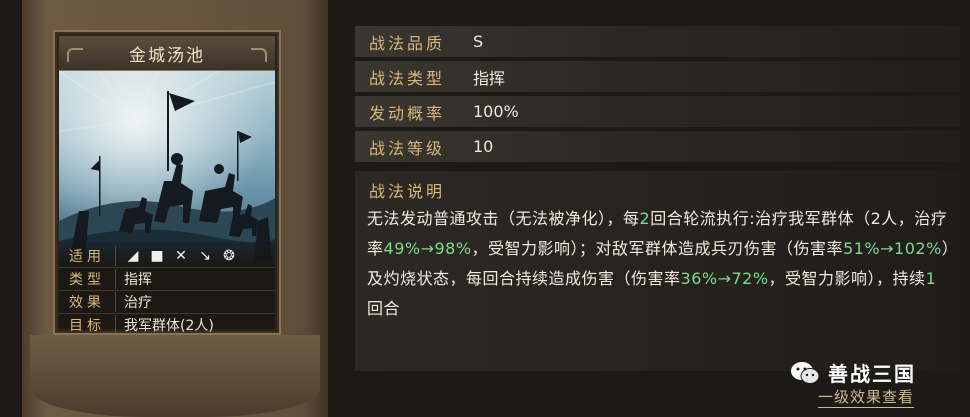 The width and height of the screenshot is (970, 417). What do you see at coordinates (407, 113) in the screenshot?
I see `info-label: 发动概率` at bounding box center [407, 113].